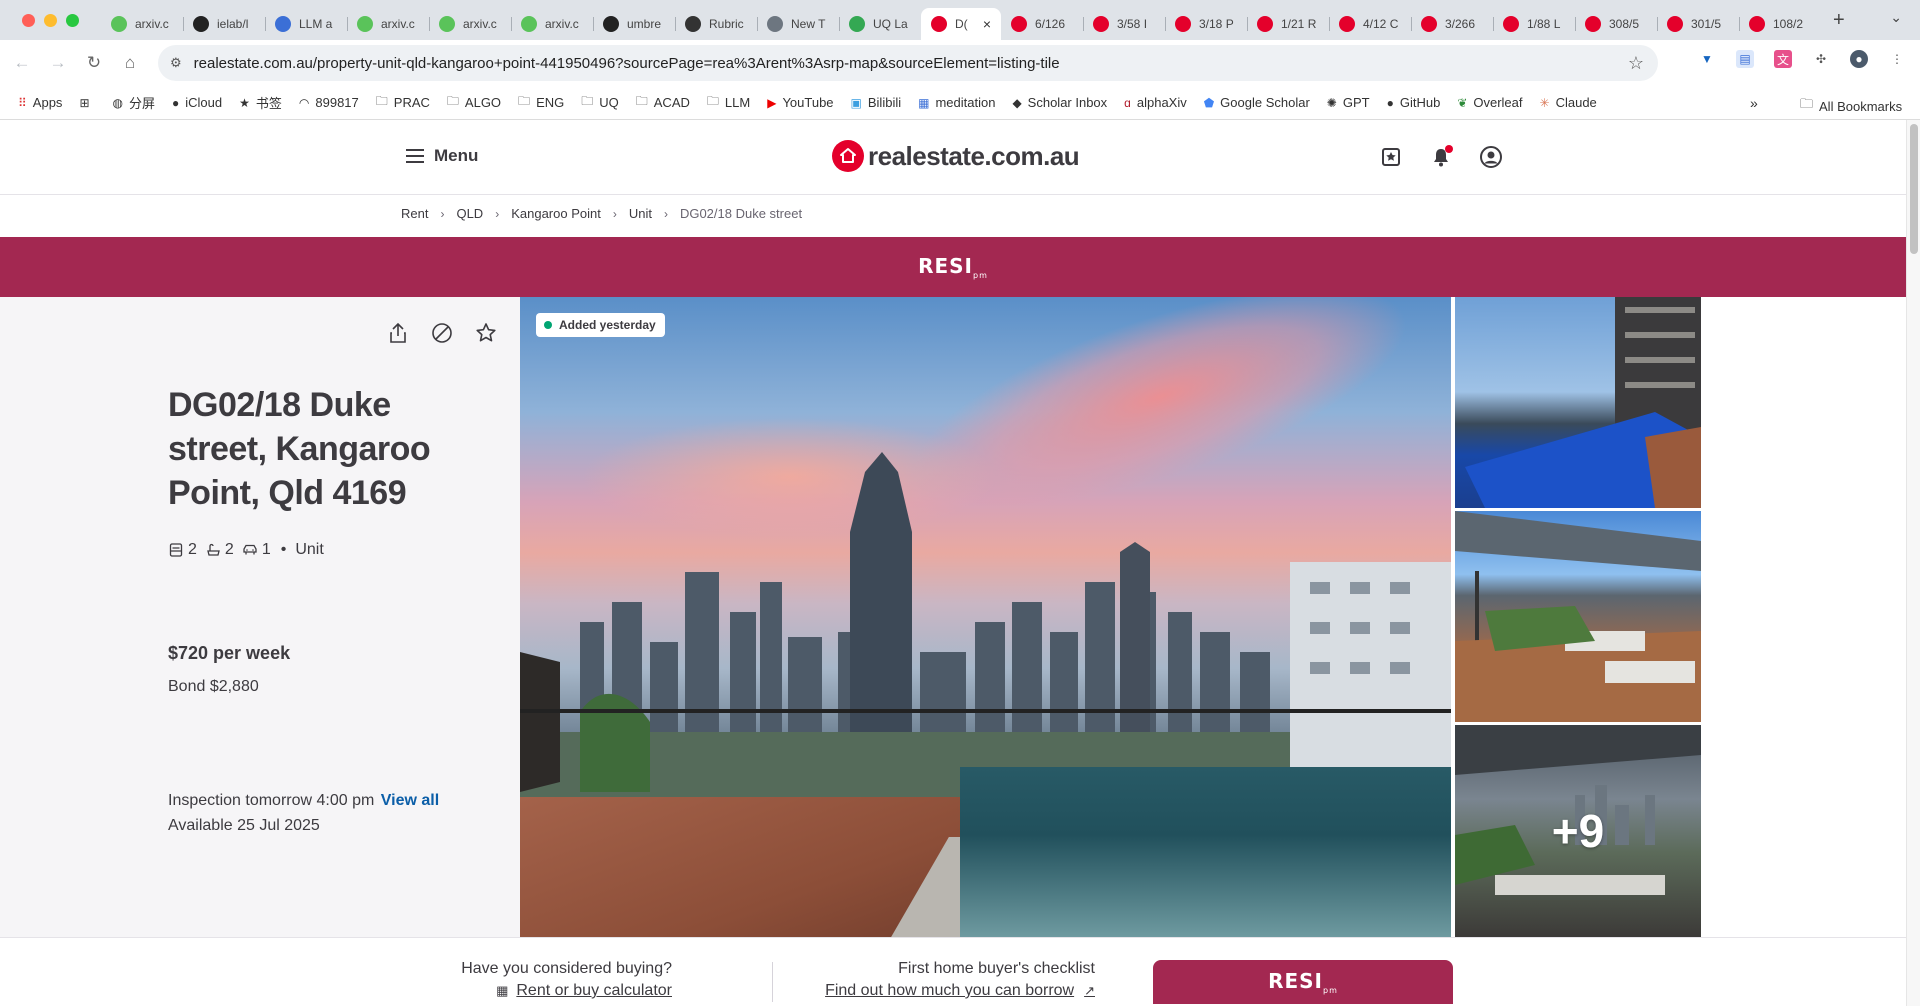 Image resolution: width=1920 pixels, height=1006 pixels. What do you see at coordinates (798, 24) in the screenshot?
I see `browser-tab: New T` at bounding box center [798, 24].